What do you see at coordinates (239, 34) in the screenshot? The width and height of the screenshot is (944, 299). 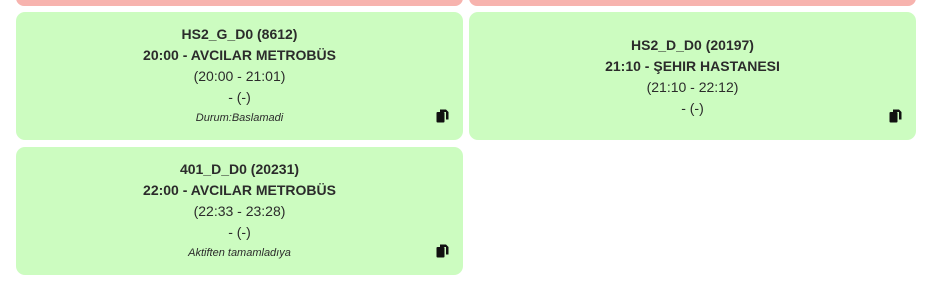 I see `trip-code: HS2_G_D0 (8612)` at bounding box center [239, 34].